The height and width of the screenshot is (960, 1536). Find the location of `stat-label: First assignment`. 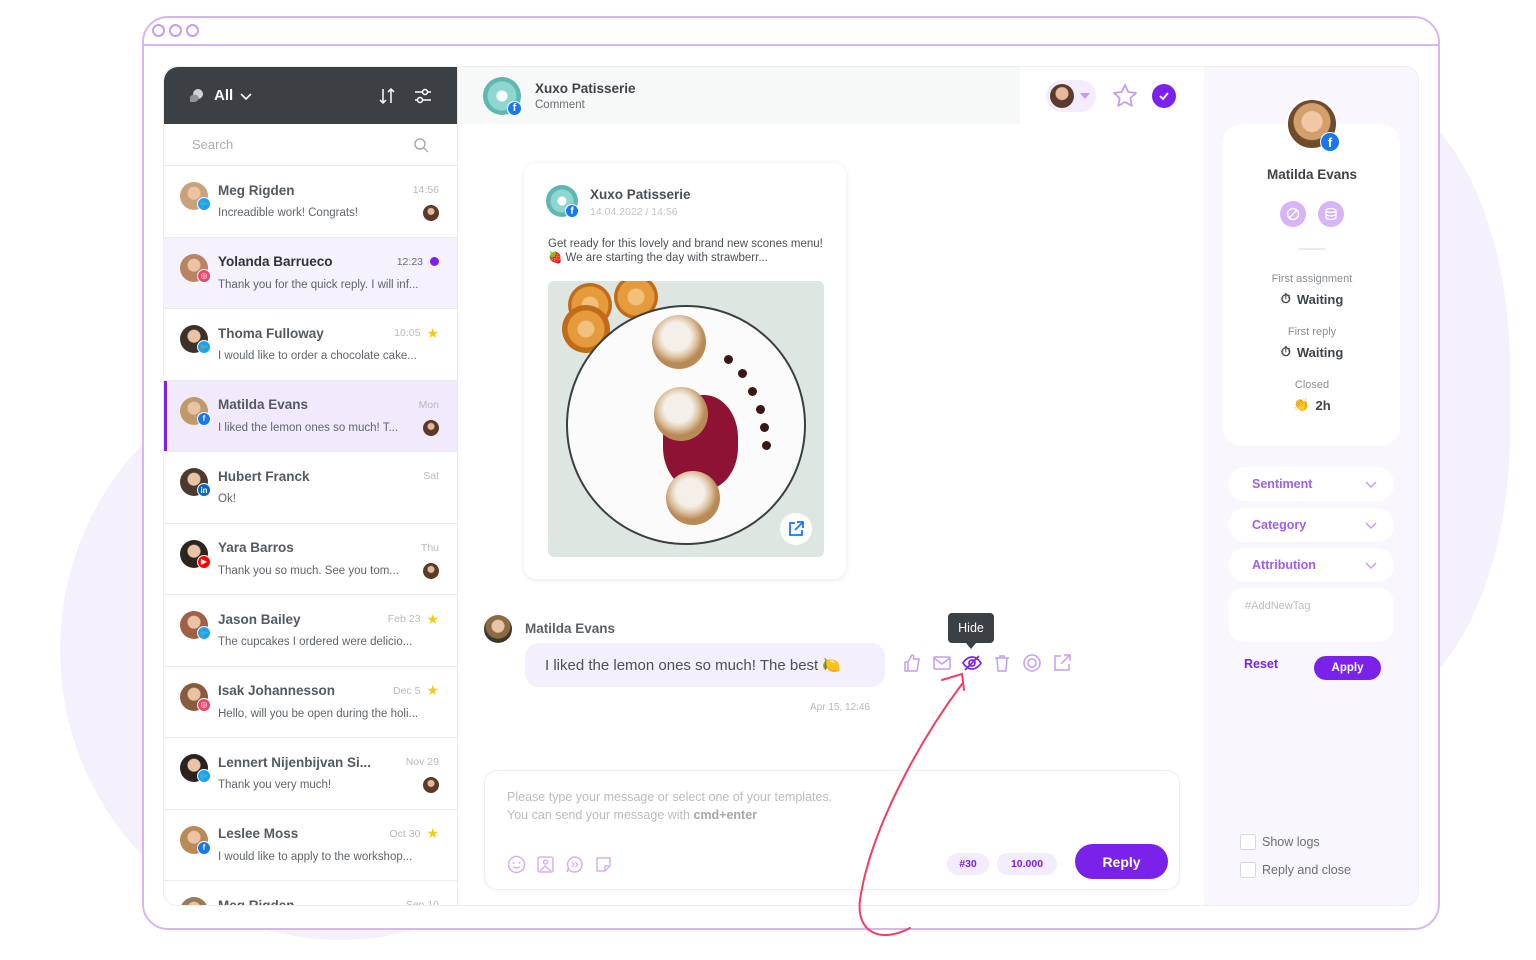

stat-label: First assignment is located at coordinates (1312, 279).